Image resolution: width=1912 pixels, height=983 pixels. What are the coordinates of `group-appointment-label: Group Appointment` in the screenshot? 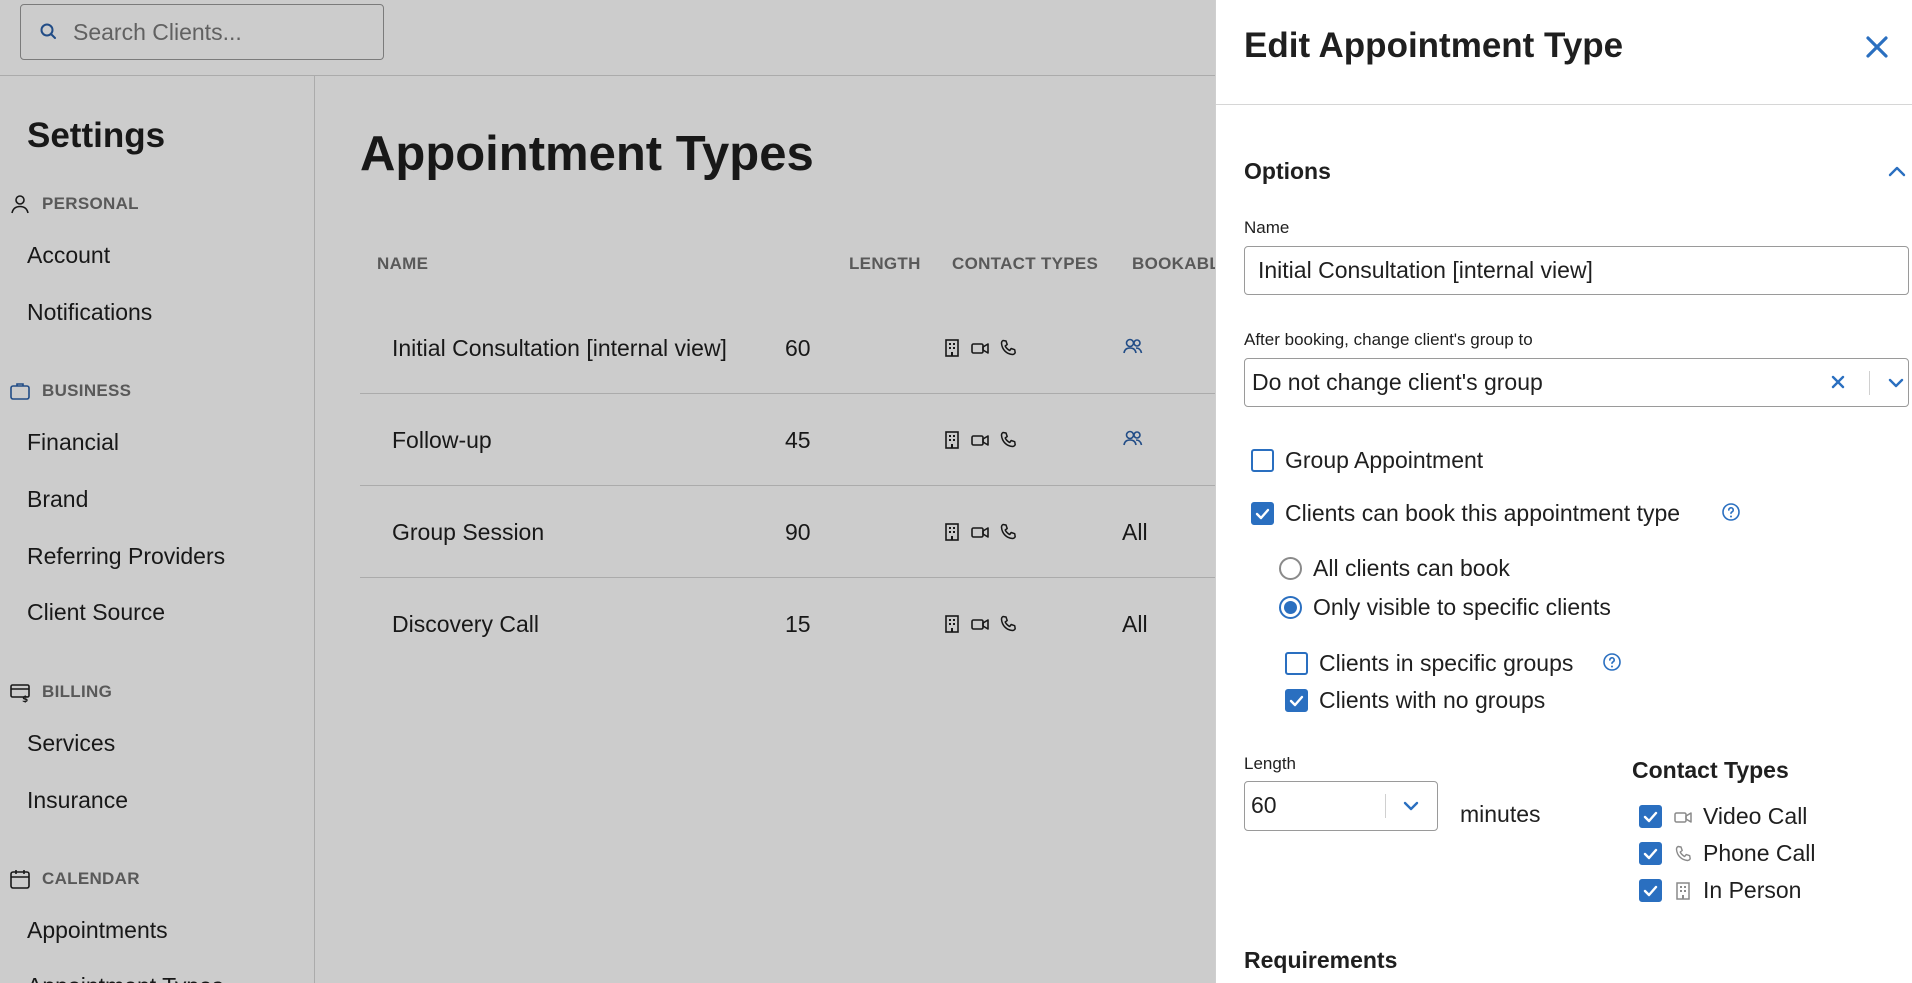 It's located at (1384, 460).